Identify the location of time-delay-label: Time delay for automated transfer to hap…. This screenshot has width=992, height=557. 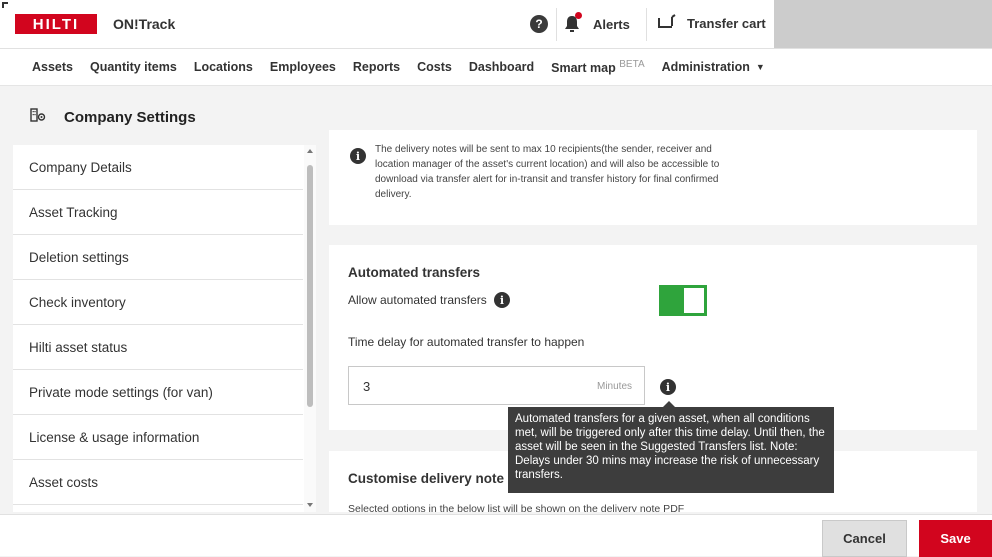
(466, 342).